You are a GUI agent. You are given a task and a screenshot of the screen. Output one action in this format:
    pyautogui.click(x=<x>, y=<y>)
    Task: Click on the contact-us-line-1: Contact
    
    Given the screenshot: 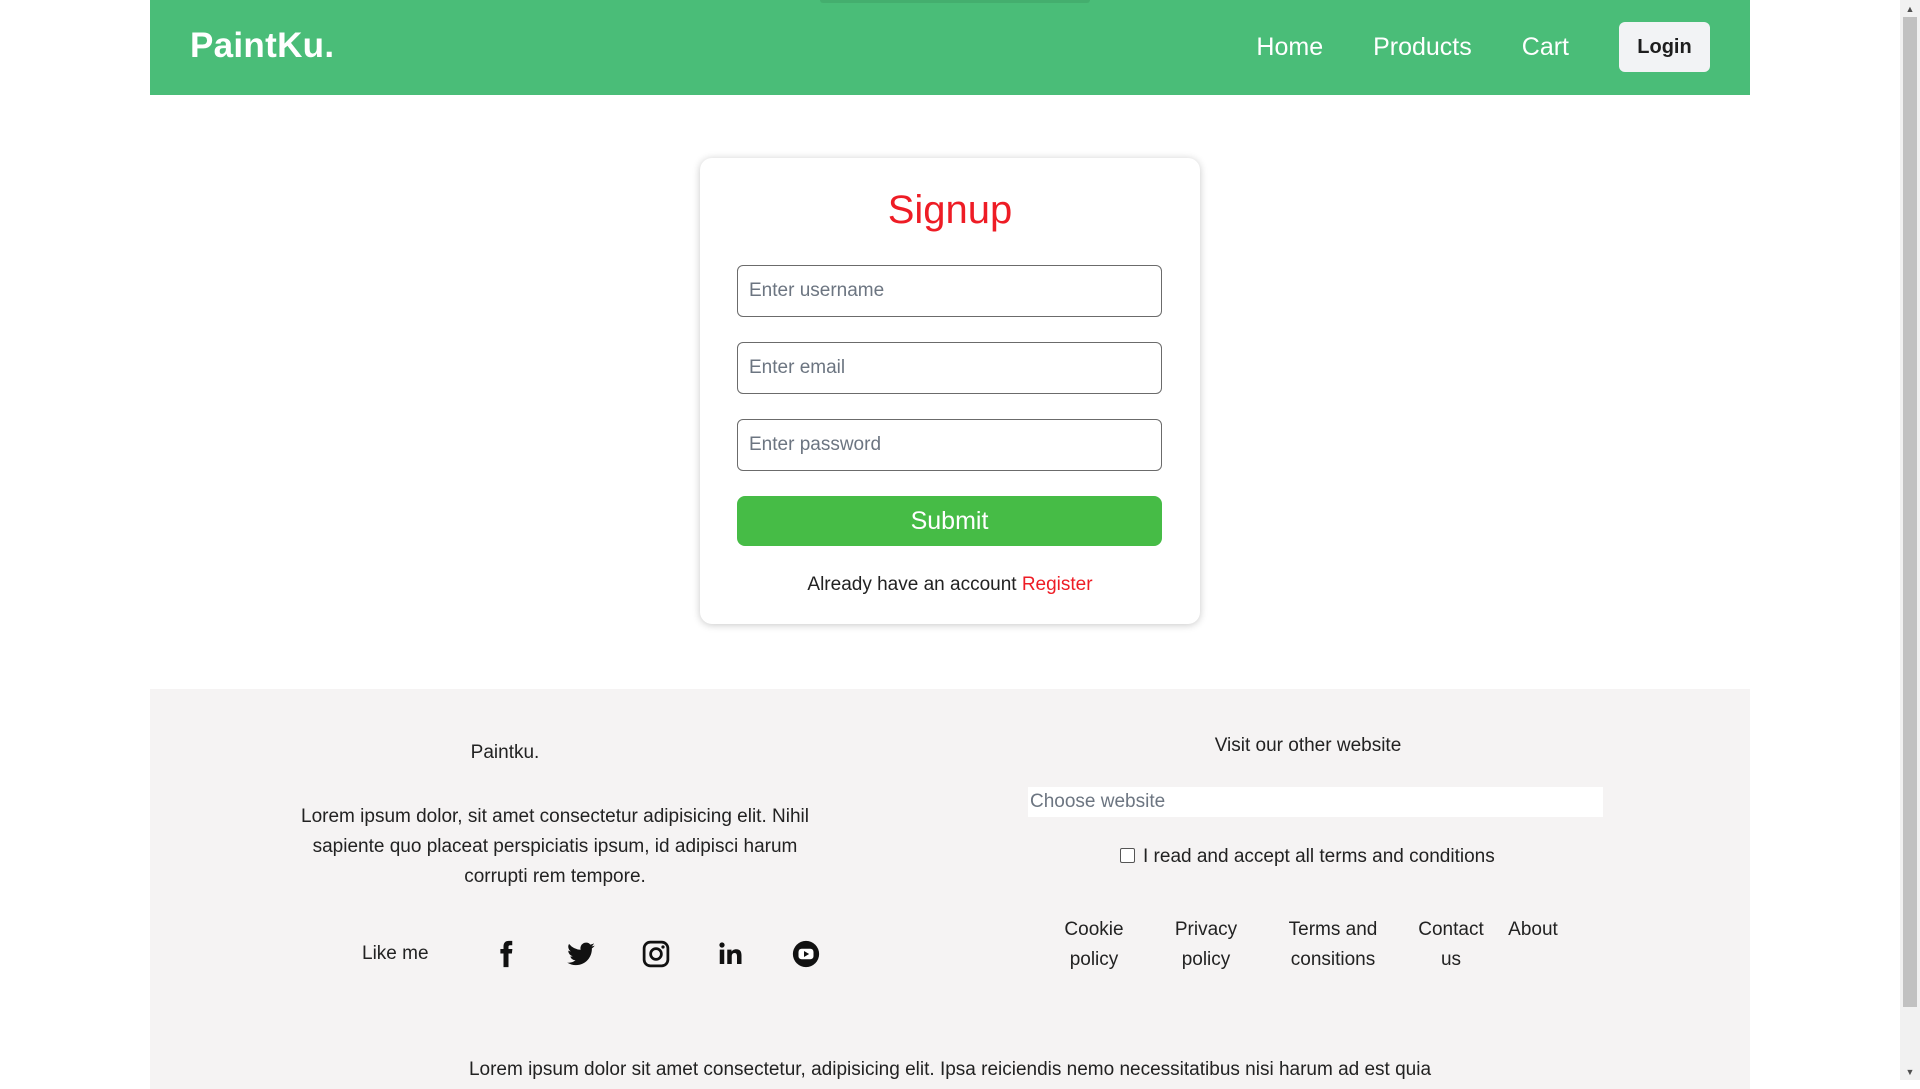 What is the action you would take?
    pyautogui.click(x=1451, y=929)
    